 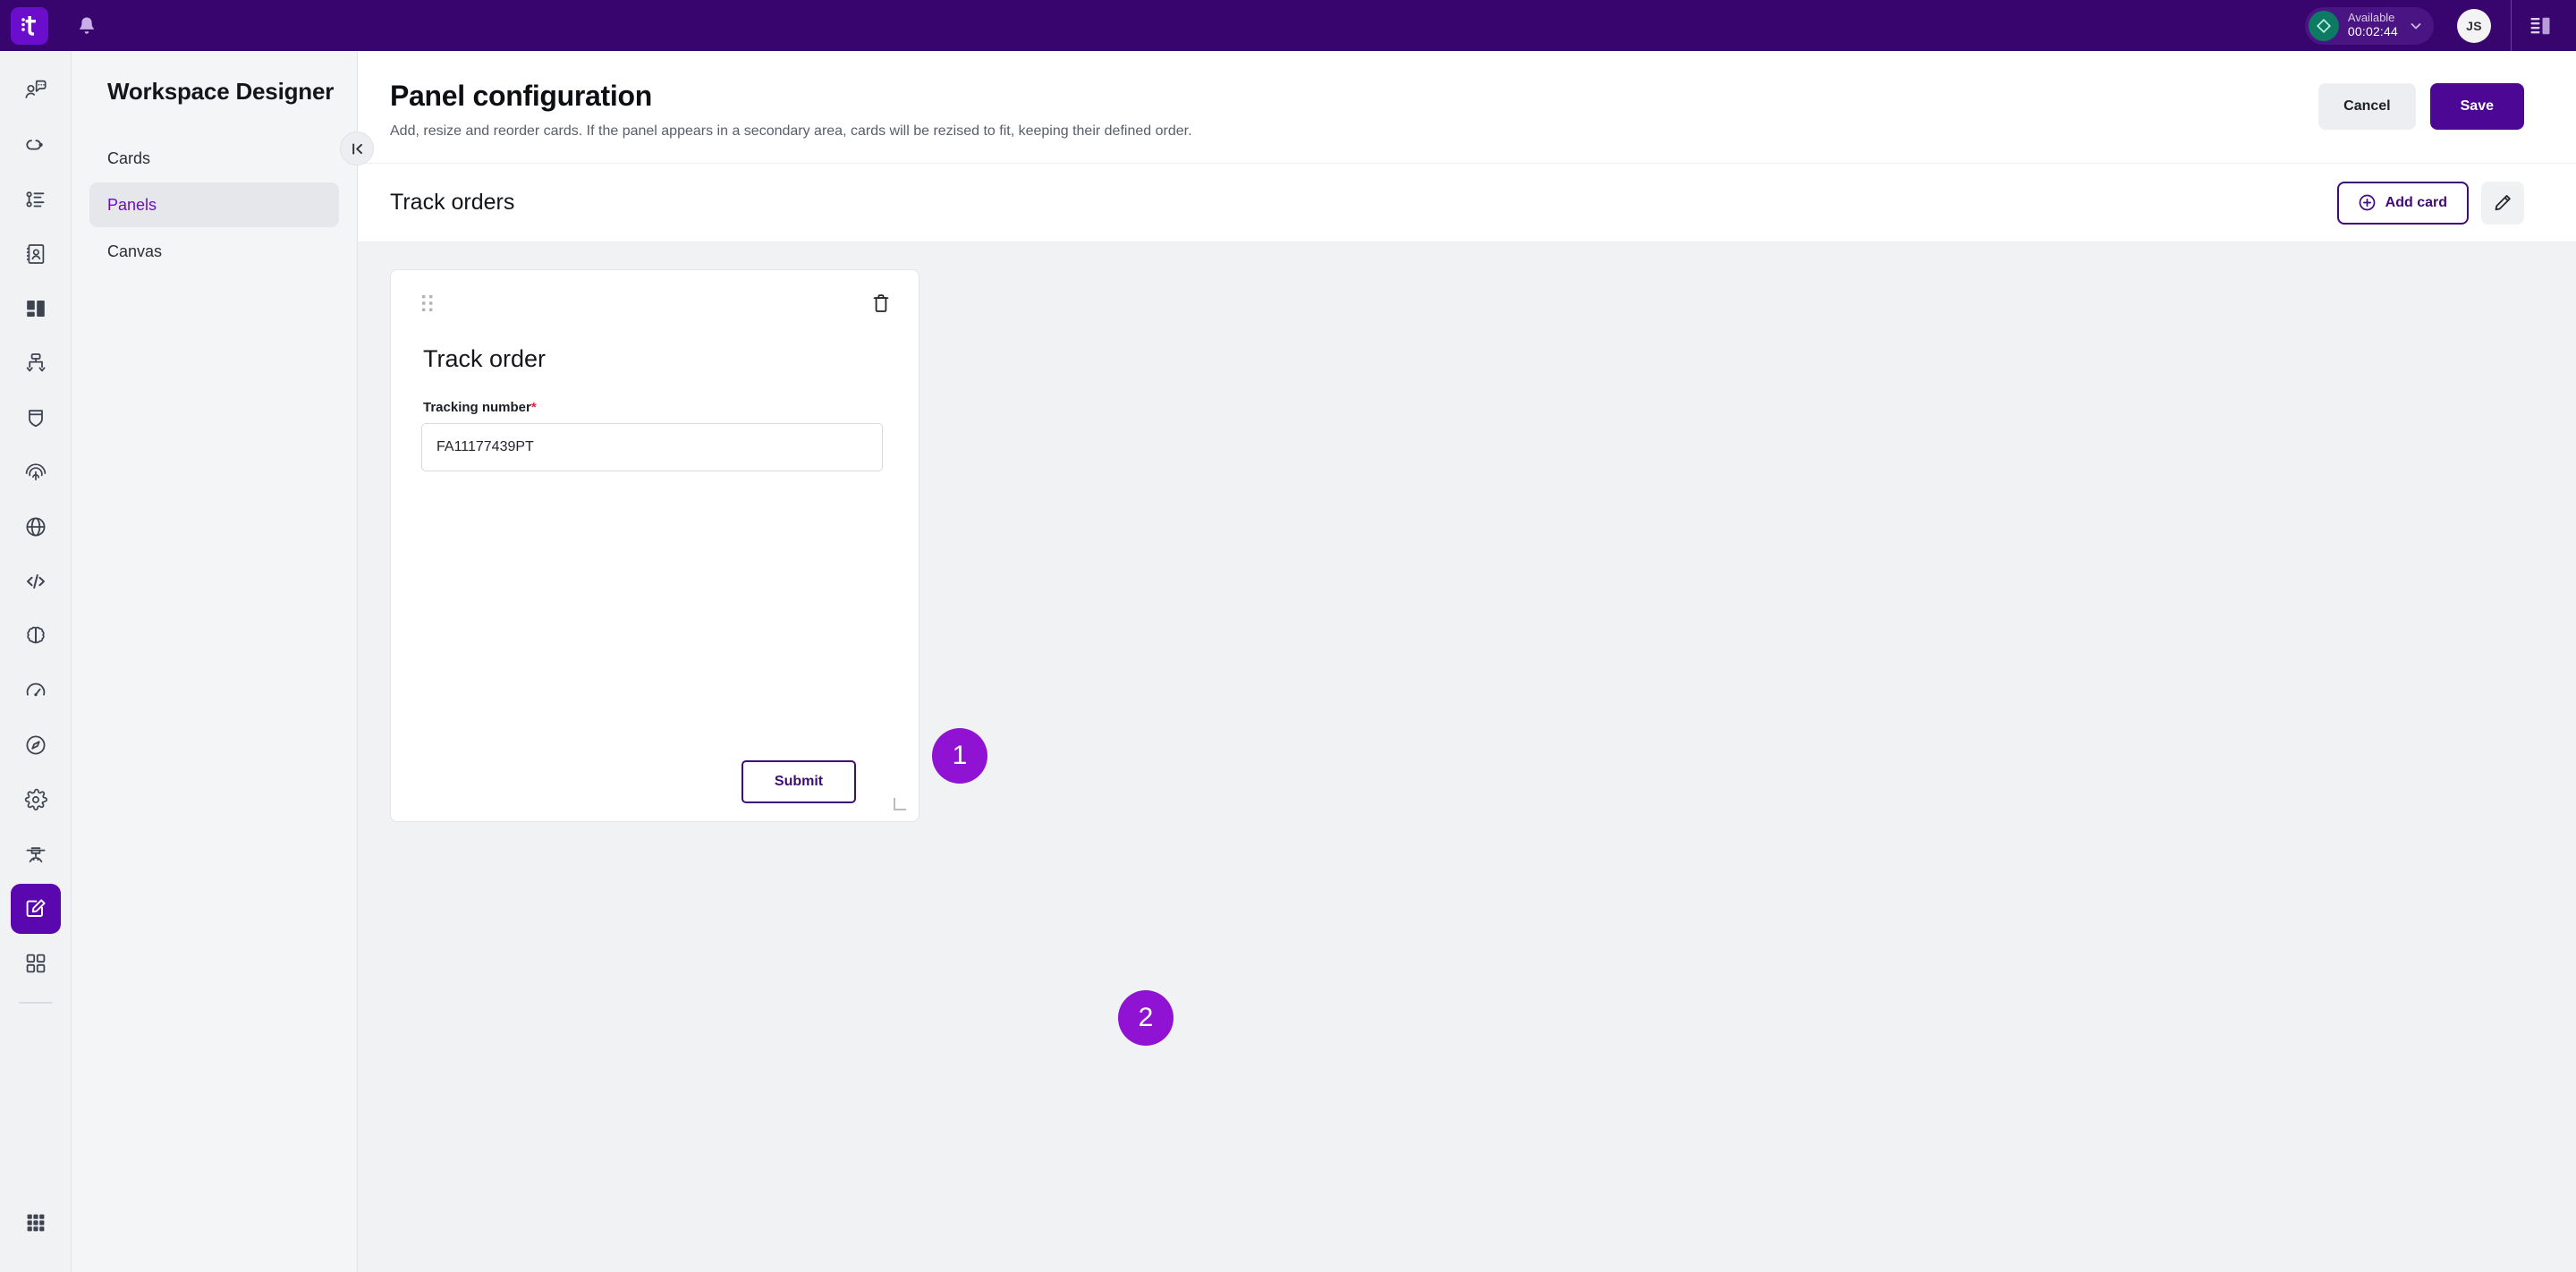 What do you see at coordinates (129, 157) in the screenshot?
I see `subnav-item-label: Cards` at bounding box center [129, 157].